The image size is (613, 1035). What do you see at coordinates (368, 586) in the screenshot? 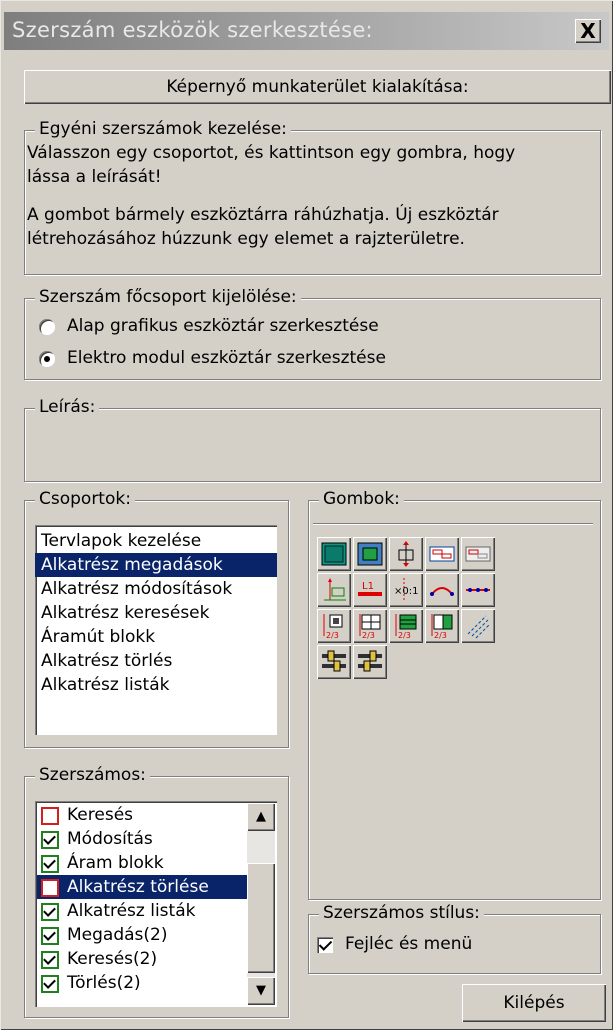
I see `svg-text: L1` at bounding box center [368, 586].